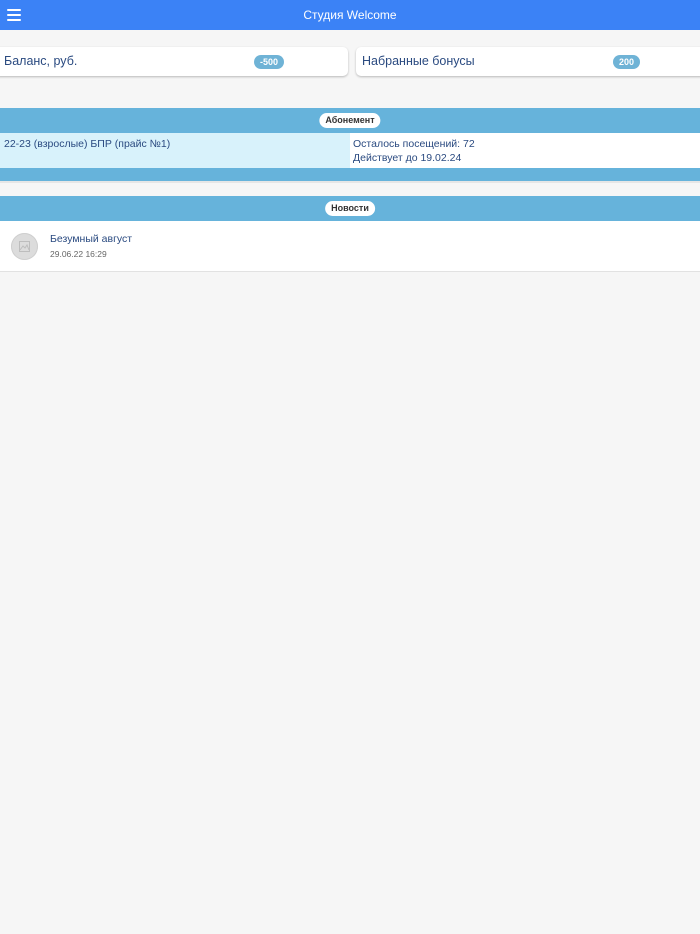 This screenshot has height=934, width=700. What do you see at coordinates (175, 150) in the screenshot?
I see `subscription-name-cell: 22-23 (взрослые) БПР (прайс №1)` at bounding box center [175, 150].